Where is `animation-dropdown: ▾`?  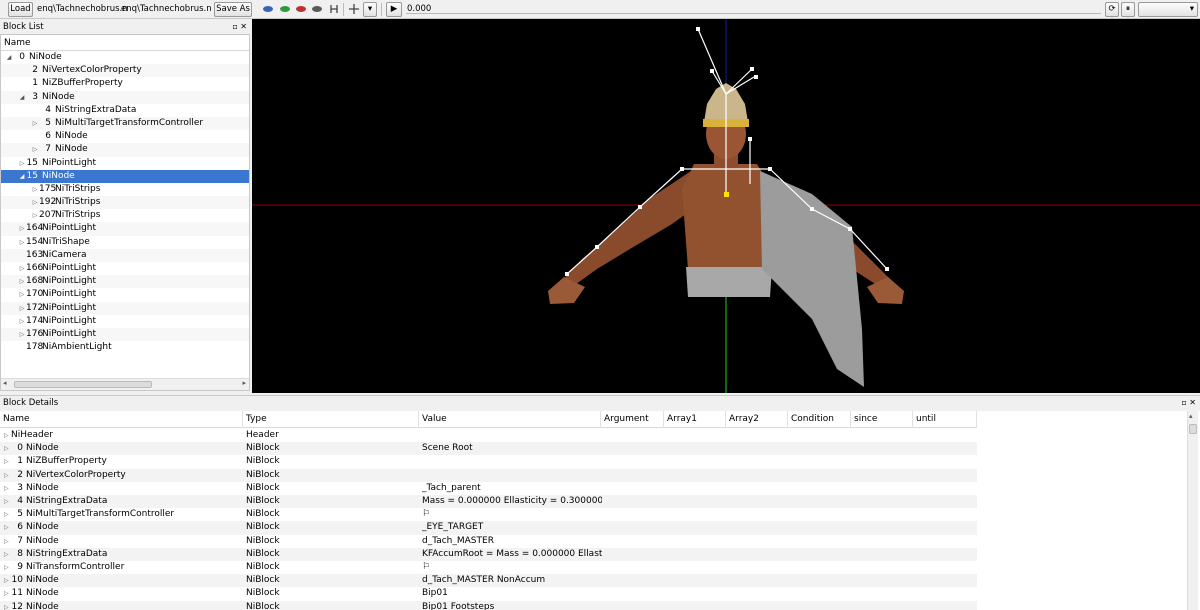 animation-dropdown: ▾ is located at coordinates (1168, 9).